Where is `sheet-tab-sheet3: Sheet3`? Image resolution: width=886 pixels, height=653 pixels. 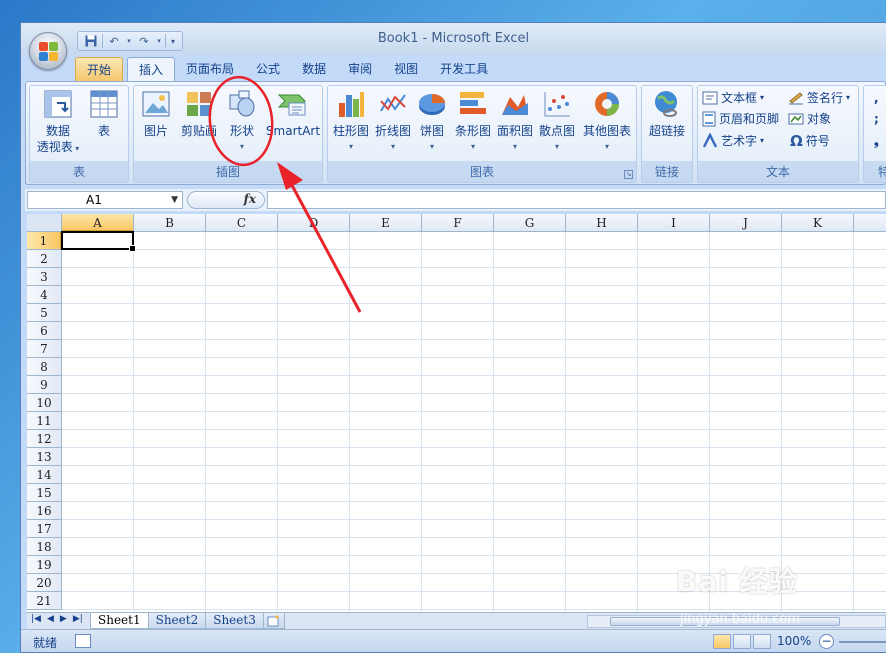
sheet-tab-sheet3: Sheet3 is located at coordinates (234, 621).